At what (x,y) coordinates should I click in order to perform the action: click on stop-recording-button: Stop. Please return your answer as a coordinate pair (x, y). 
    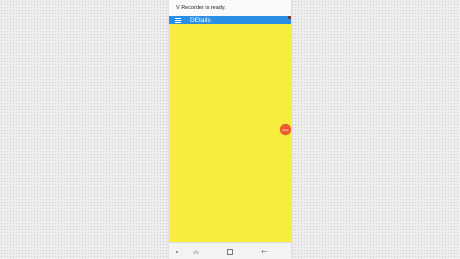
    Looking at the image, I should click on (285, 129).